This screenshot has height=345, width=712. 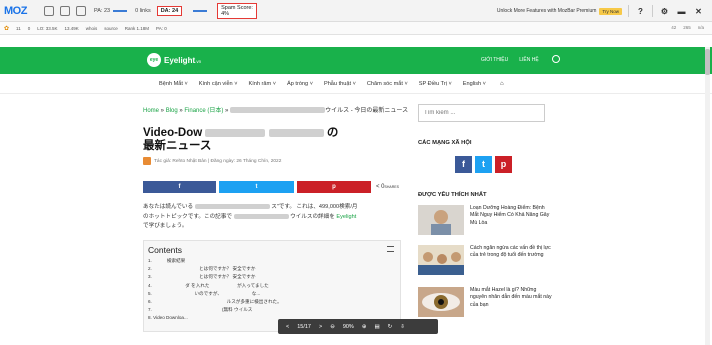 I want to click on toc-item: 6. ルスが多重に検出された。, so click(x=215, y=302).